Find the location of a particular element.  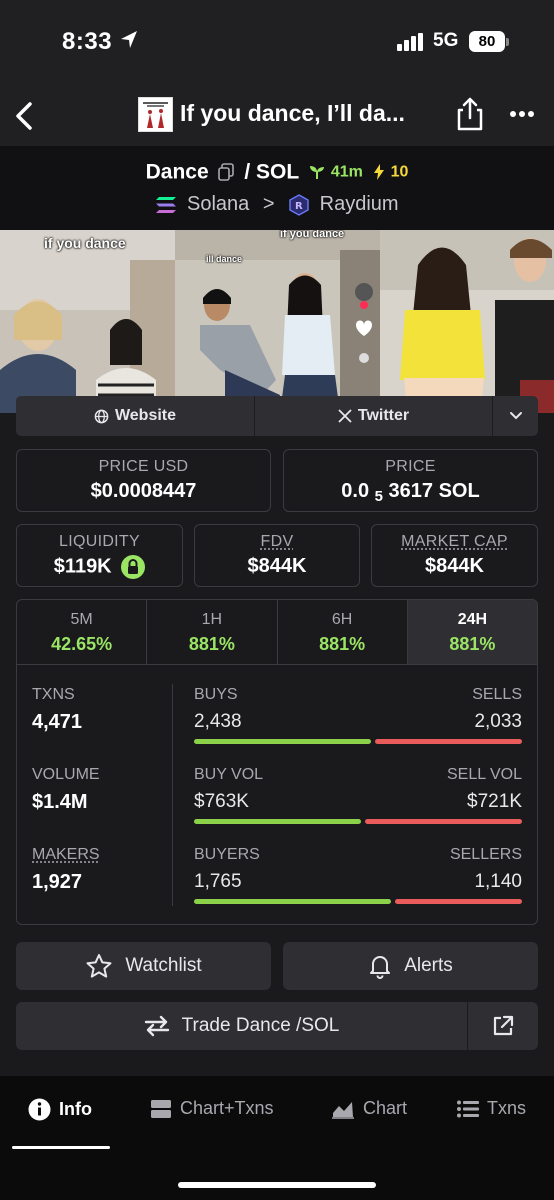

buy-vol-label: BUY VOL is located at coordinates (229, 774).